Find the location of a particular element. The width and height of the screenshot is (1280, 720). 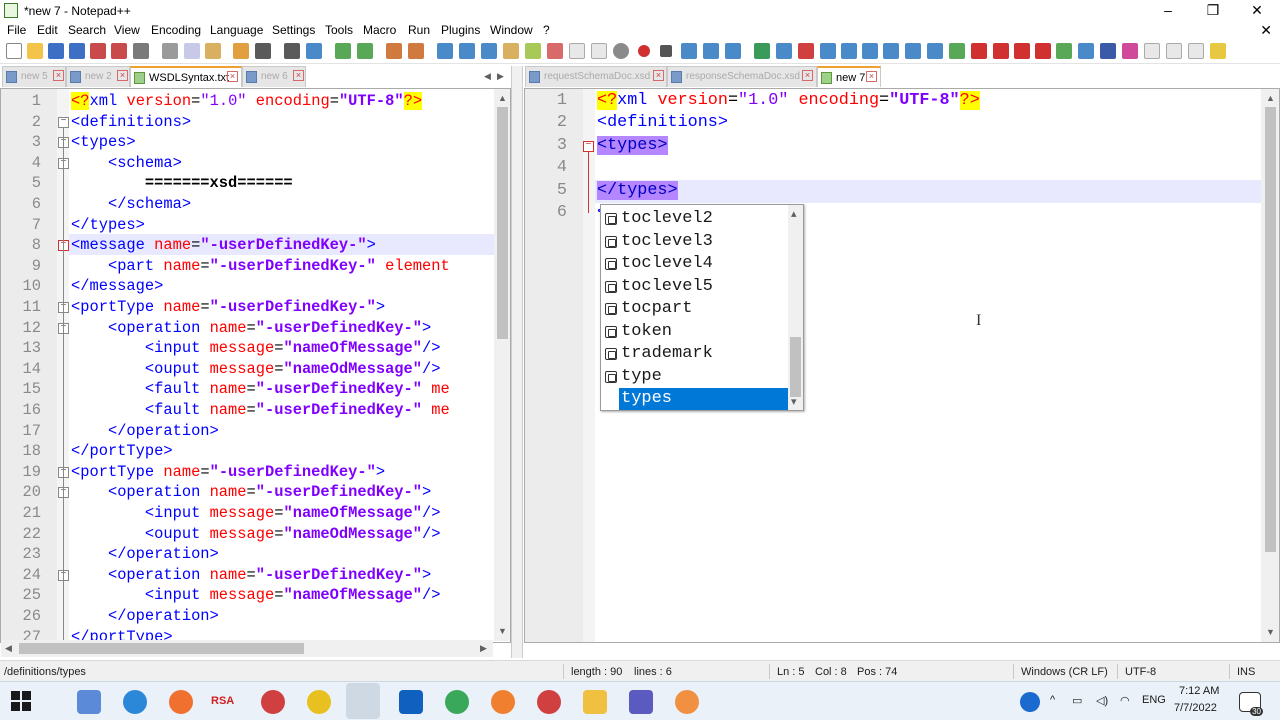

norton-icon is located at coordinates (319, 702).